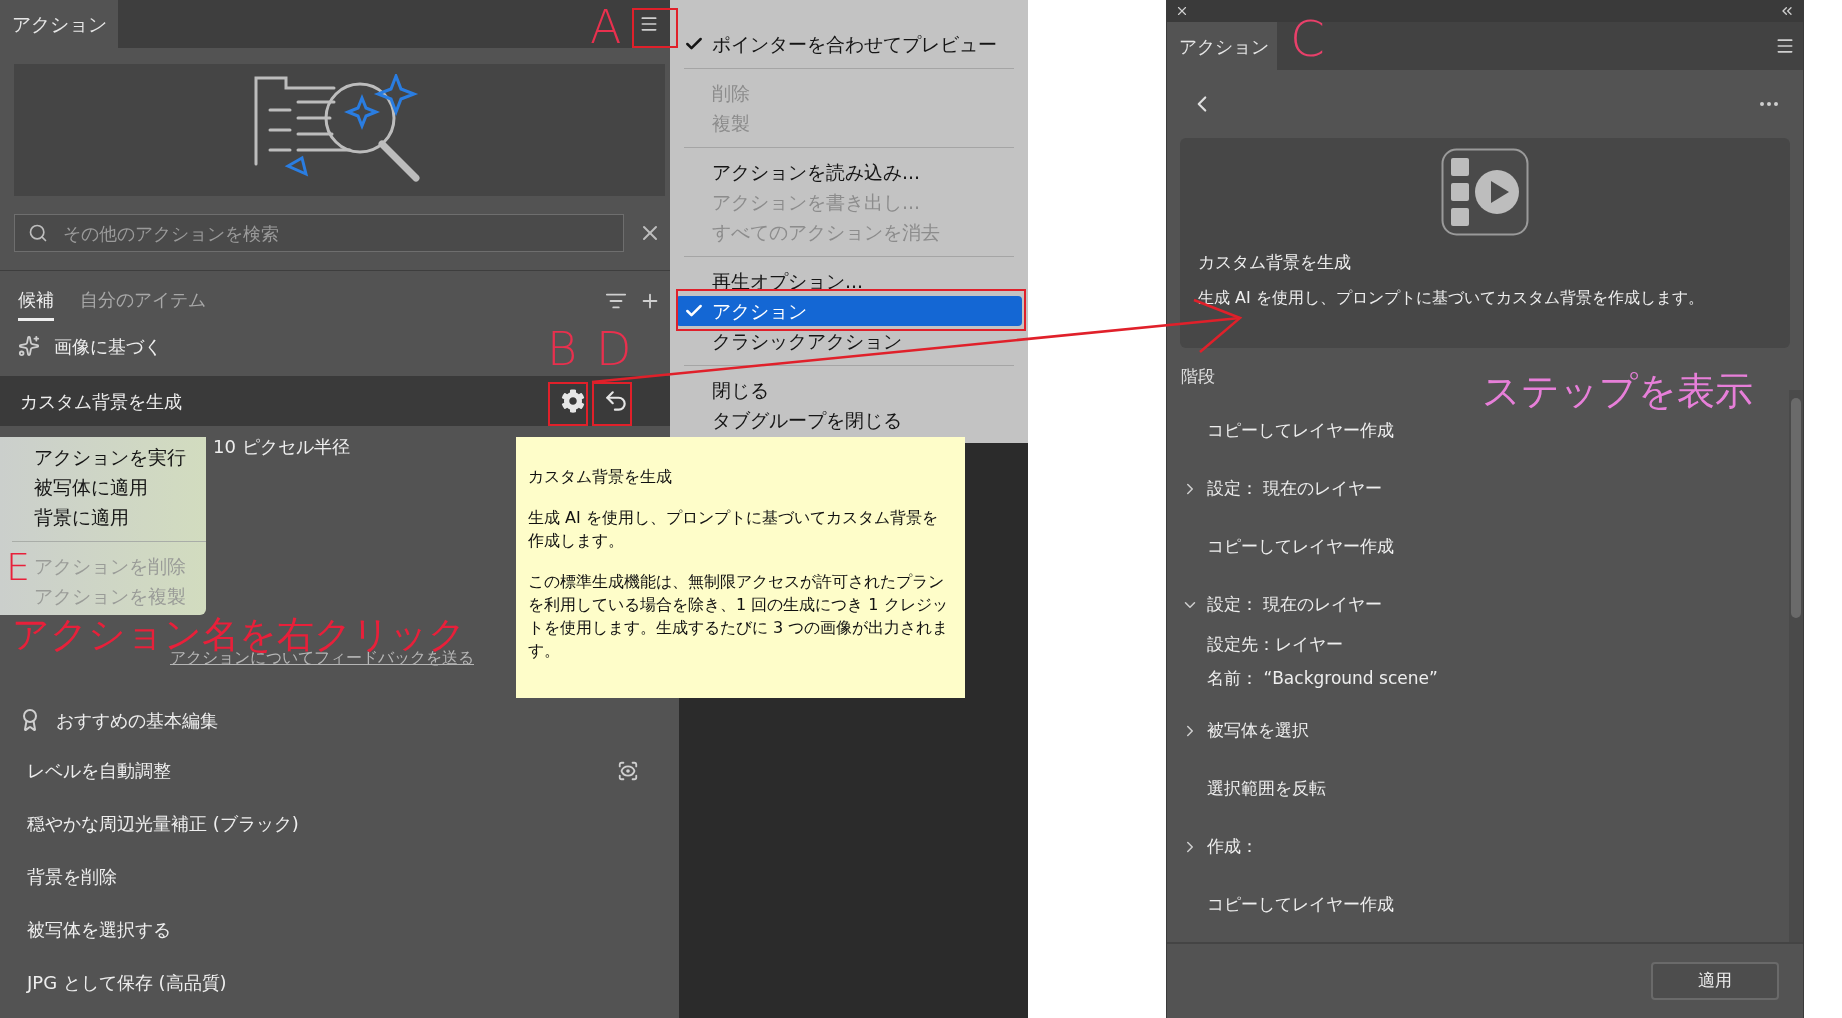 Image resolution: width=1842 pixels, height=1018 pixels. What do you see at coordinates (849, 311) in the screenshot?
I see `menu-item: アクション` at bounding box center [849, 311].